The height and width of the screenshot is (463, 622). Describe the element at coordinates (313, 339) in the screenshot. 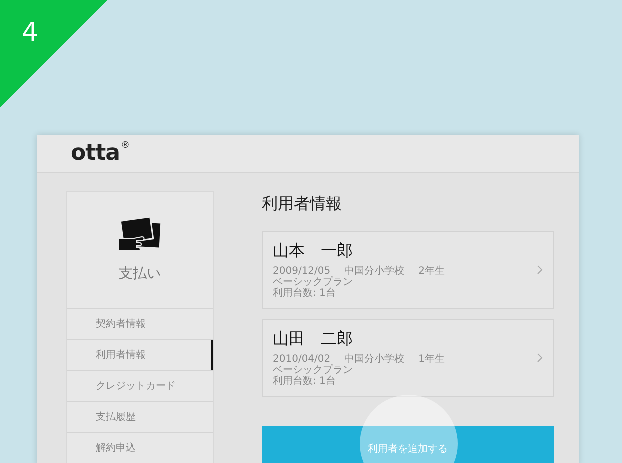

I see `user-name: 山田 二郎` at that location.